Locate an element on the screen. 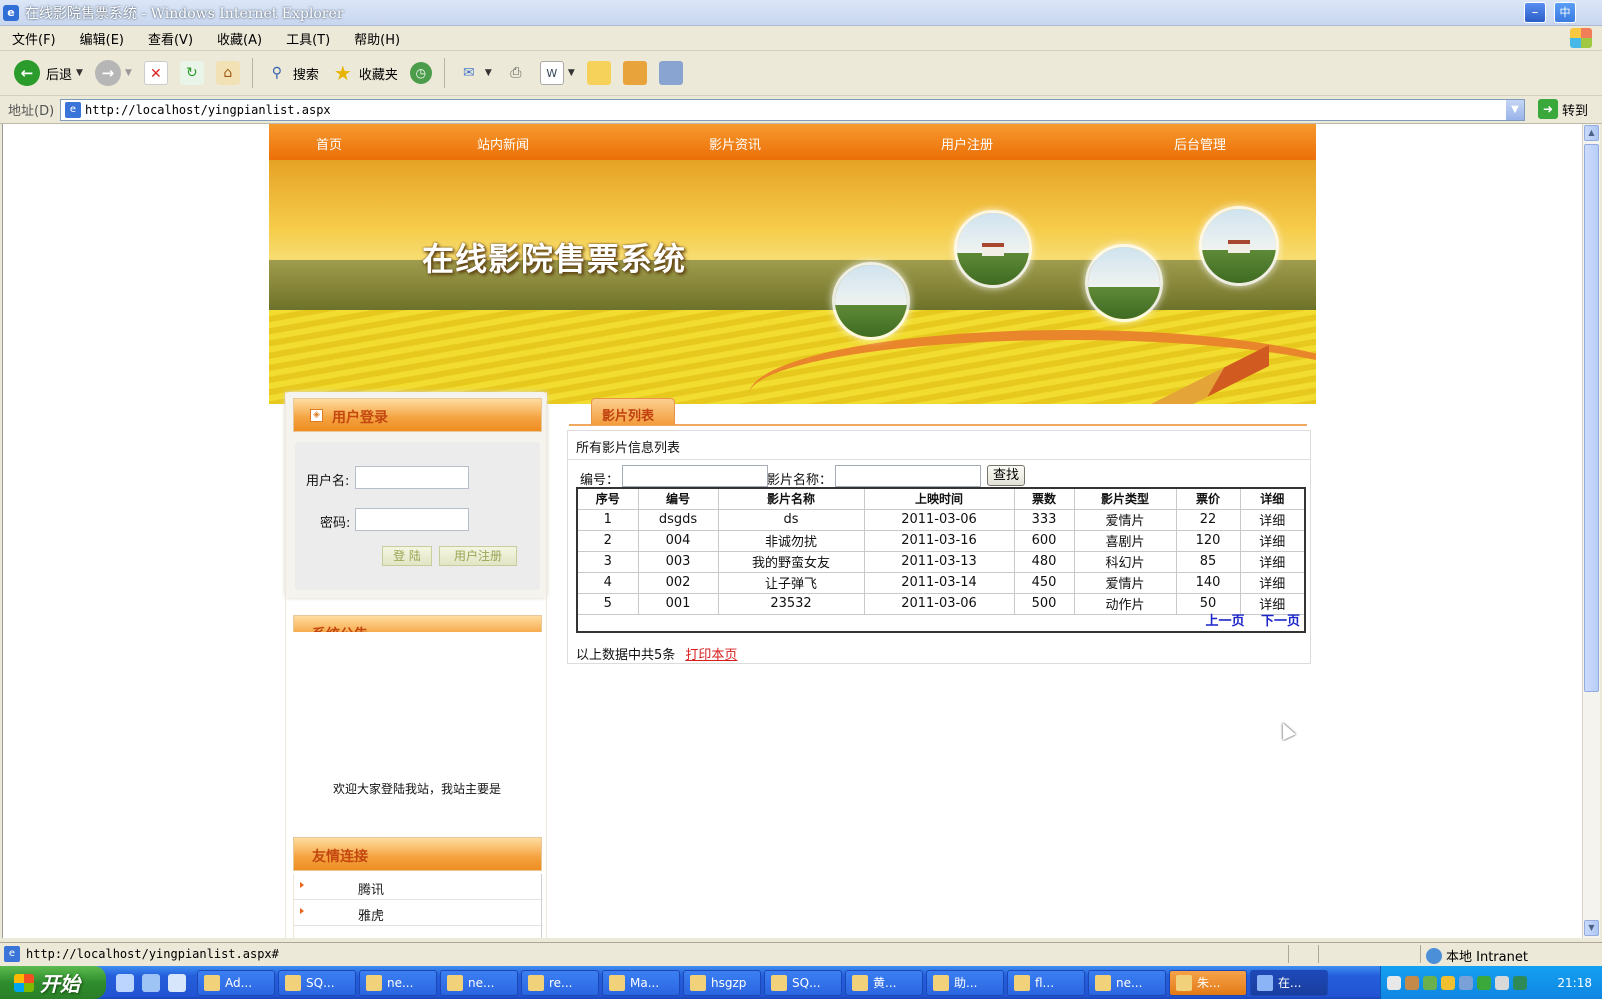 Image resolution: width=1602 pixels, height=999 pixels. qq-icon is located at coordinates (1448, 982).